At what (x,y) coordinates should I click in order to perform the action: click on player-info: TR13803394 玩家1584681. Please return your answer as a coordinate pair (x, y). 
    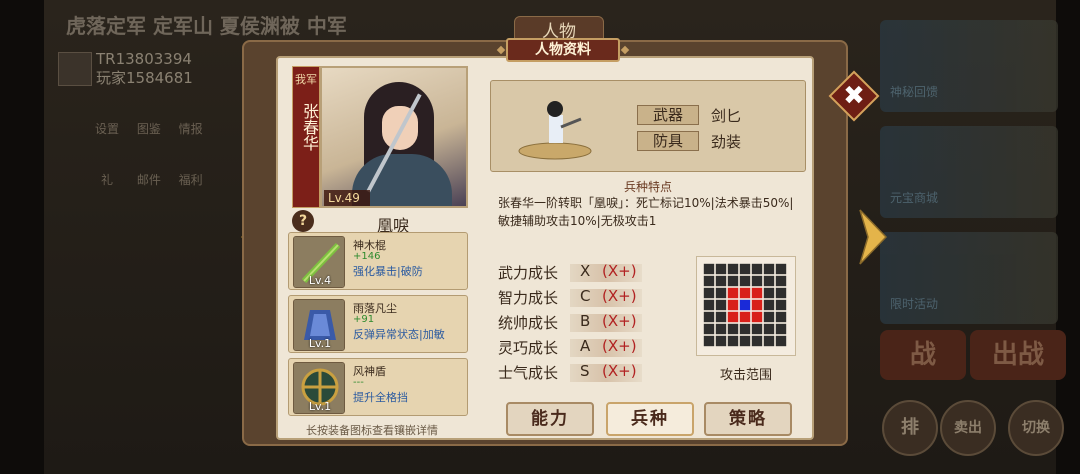
    Looking at the image, I should click on (144, 69).